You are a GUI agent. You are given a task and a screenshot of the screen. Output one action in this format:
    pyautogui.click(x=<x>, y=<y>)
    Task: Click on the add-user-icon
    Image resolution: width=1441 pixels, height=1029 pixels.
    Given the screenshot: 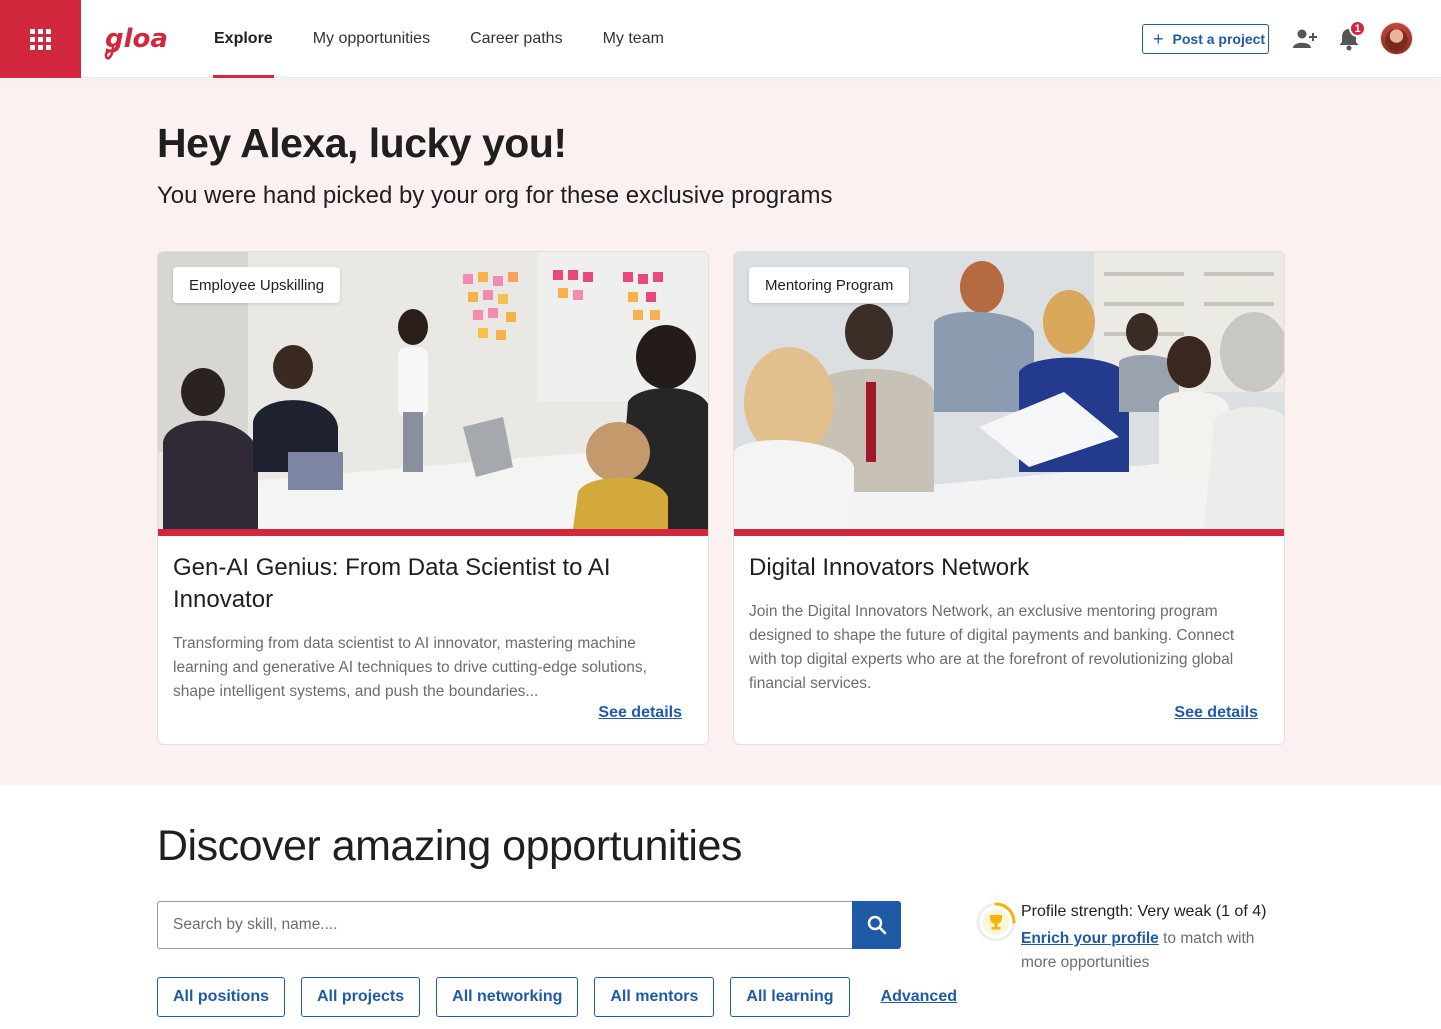 What is the action you would take?
    pyautogui.click(x=1305, y=39)
    